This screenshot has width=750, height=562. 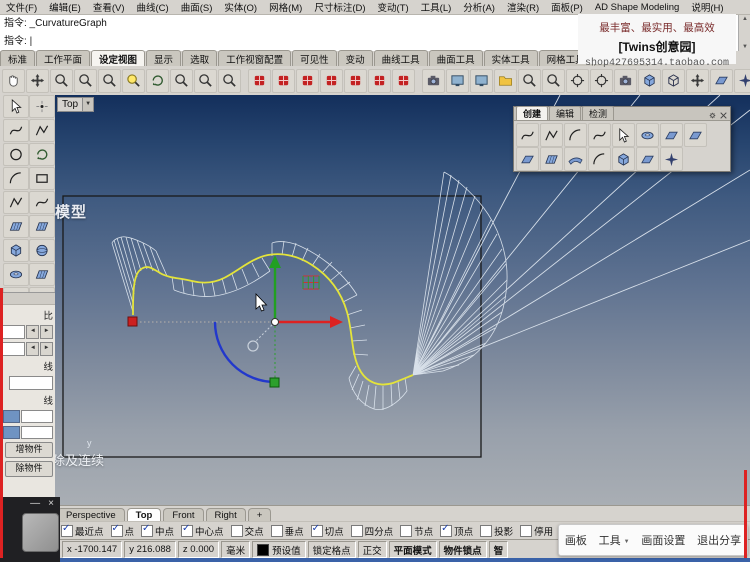 What do you see at coordinates (327, 530) in the screenshot?
I see `osnap-toggle: 切点` at bounding box center [327, 530].